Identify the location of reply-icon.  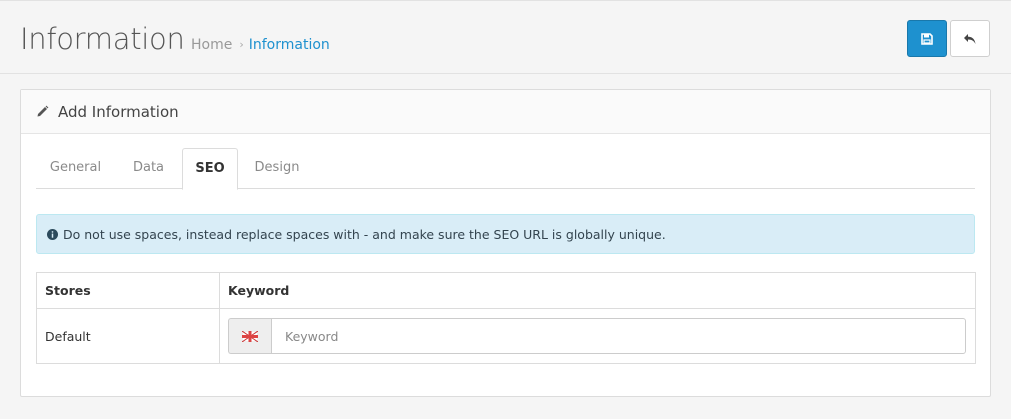
(970, 38).